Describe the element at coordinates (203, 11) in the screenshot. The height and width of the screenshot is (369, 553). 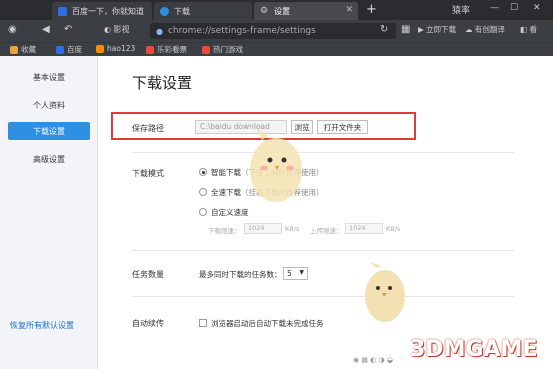
I see `tab-downloads: 下载` at that location.